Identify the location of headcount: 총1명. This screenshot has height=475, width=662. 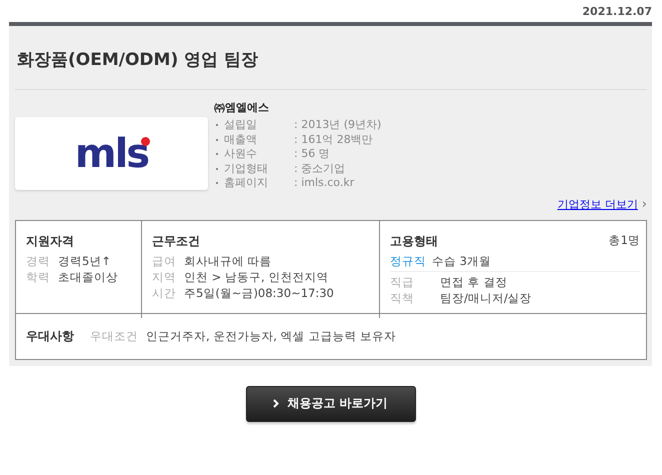
(624, 240).